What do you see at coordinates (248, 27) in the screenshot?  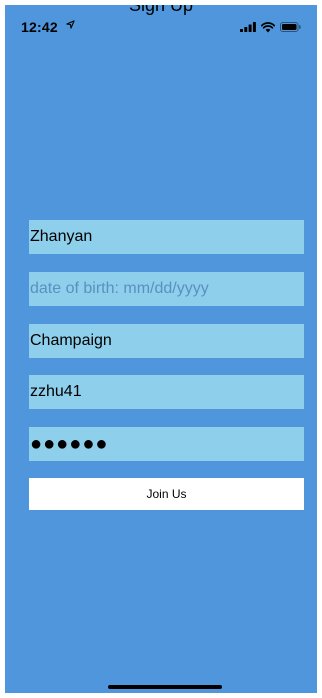 I see `cellular-signal-icon` at bounding box center [248, 27].